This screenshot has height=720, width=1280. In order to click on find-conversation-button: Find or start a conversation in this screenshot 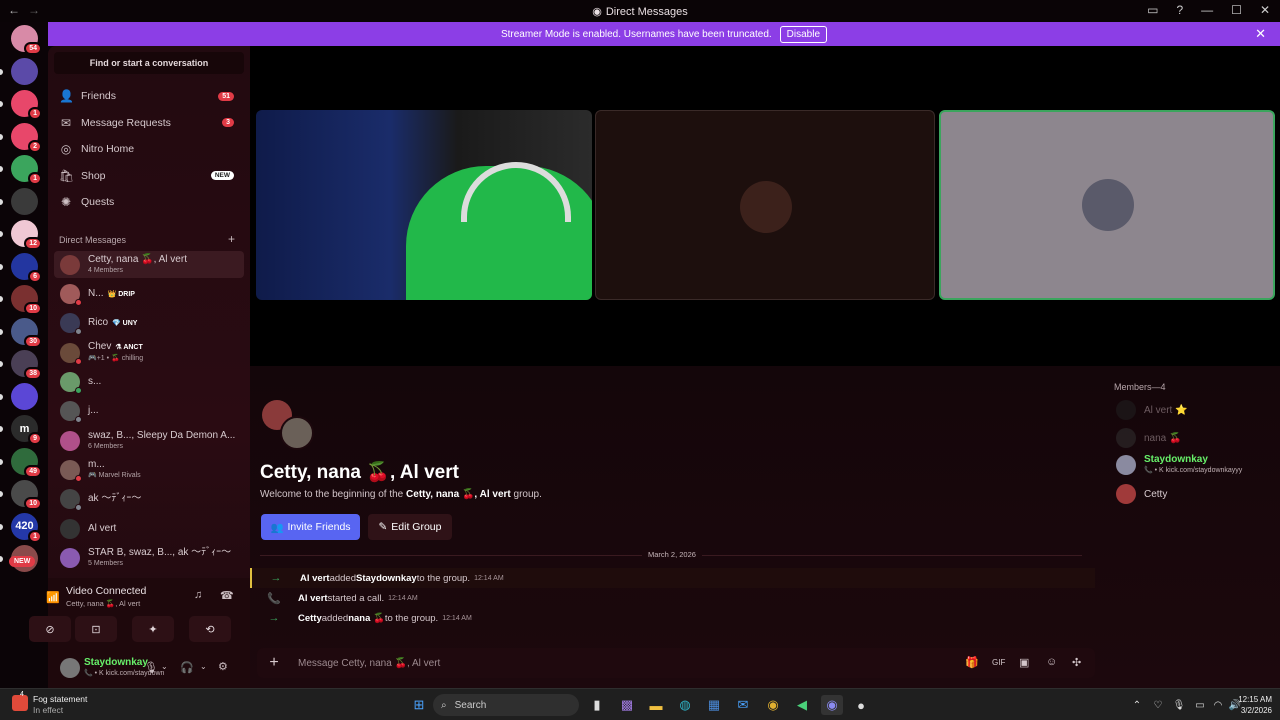, I will do `click(149, 63)`.